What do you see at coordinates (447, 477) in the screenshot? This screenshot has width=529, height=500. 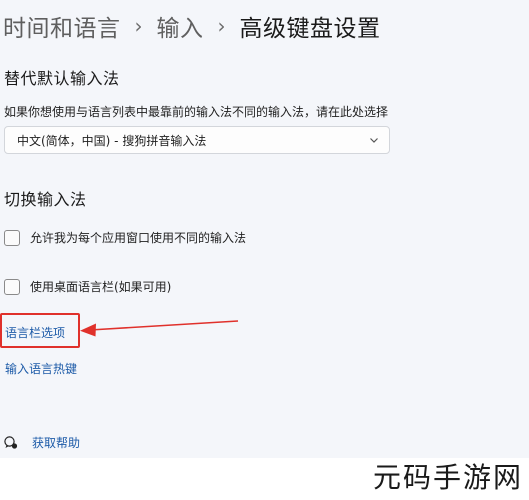 I see `watermark: 元码手游网` at bounding box center [447, 477].